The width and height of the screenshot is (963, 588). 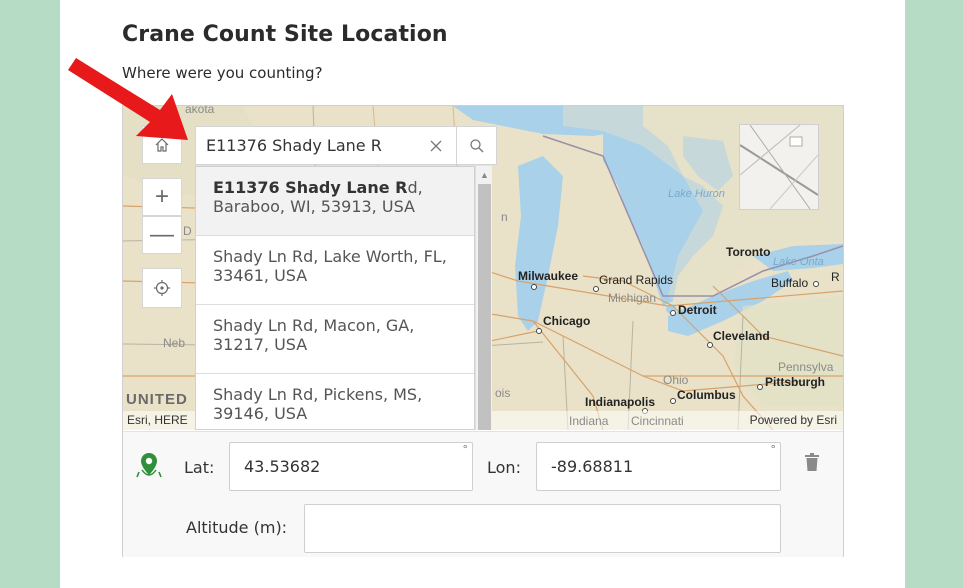 What do you see at coordinates (285, 34) in the screenshot?
I see `page-title: Crane Count Site Location` at bounding box center [285, 34].